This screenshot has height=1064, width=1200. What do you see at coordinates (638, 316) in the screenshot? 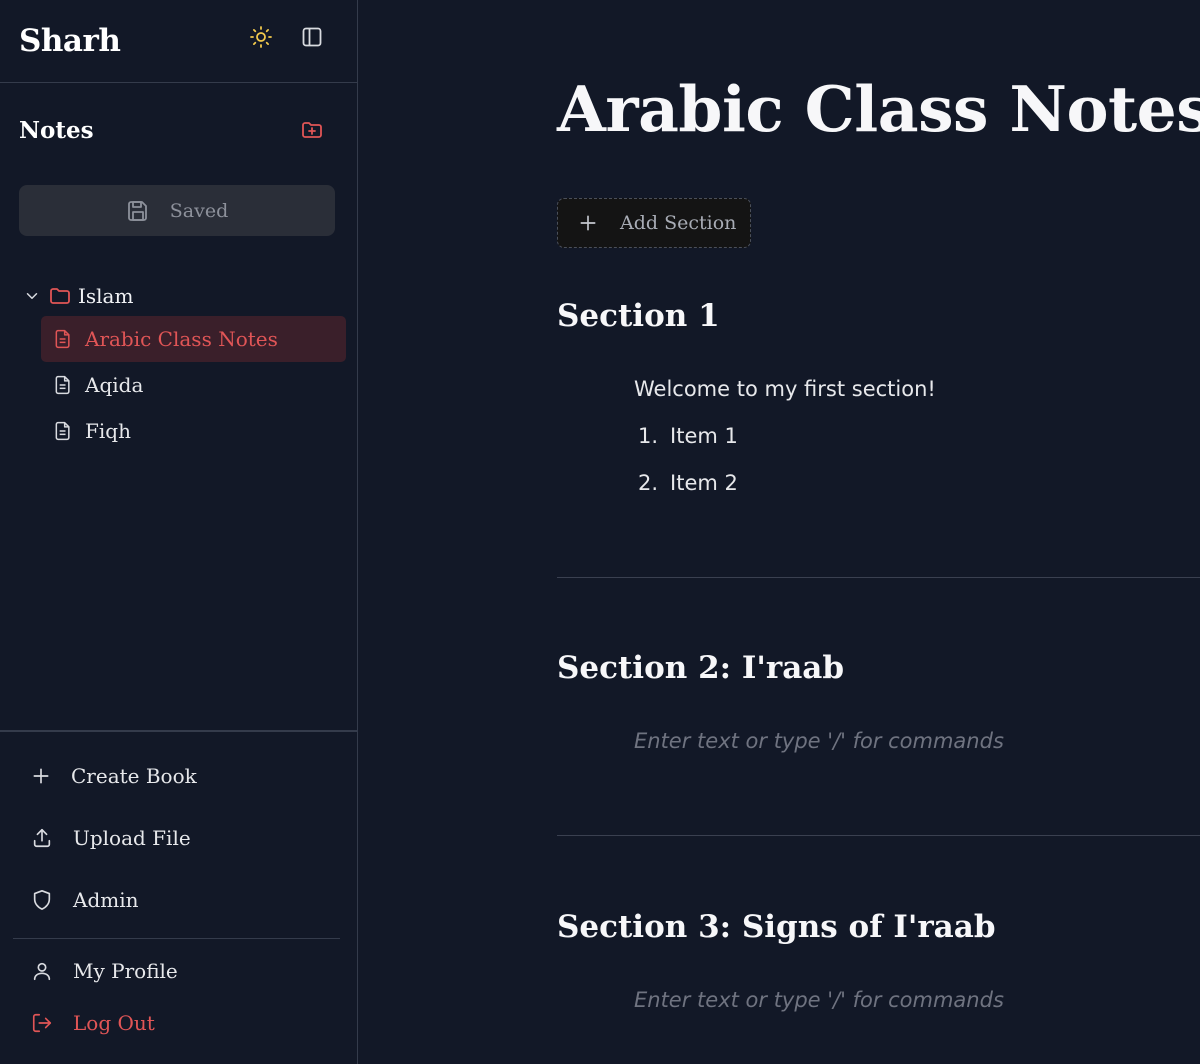
I see `section-title: Section 1` at bounding box center [638, 316].